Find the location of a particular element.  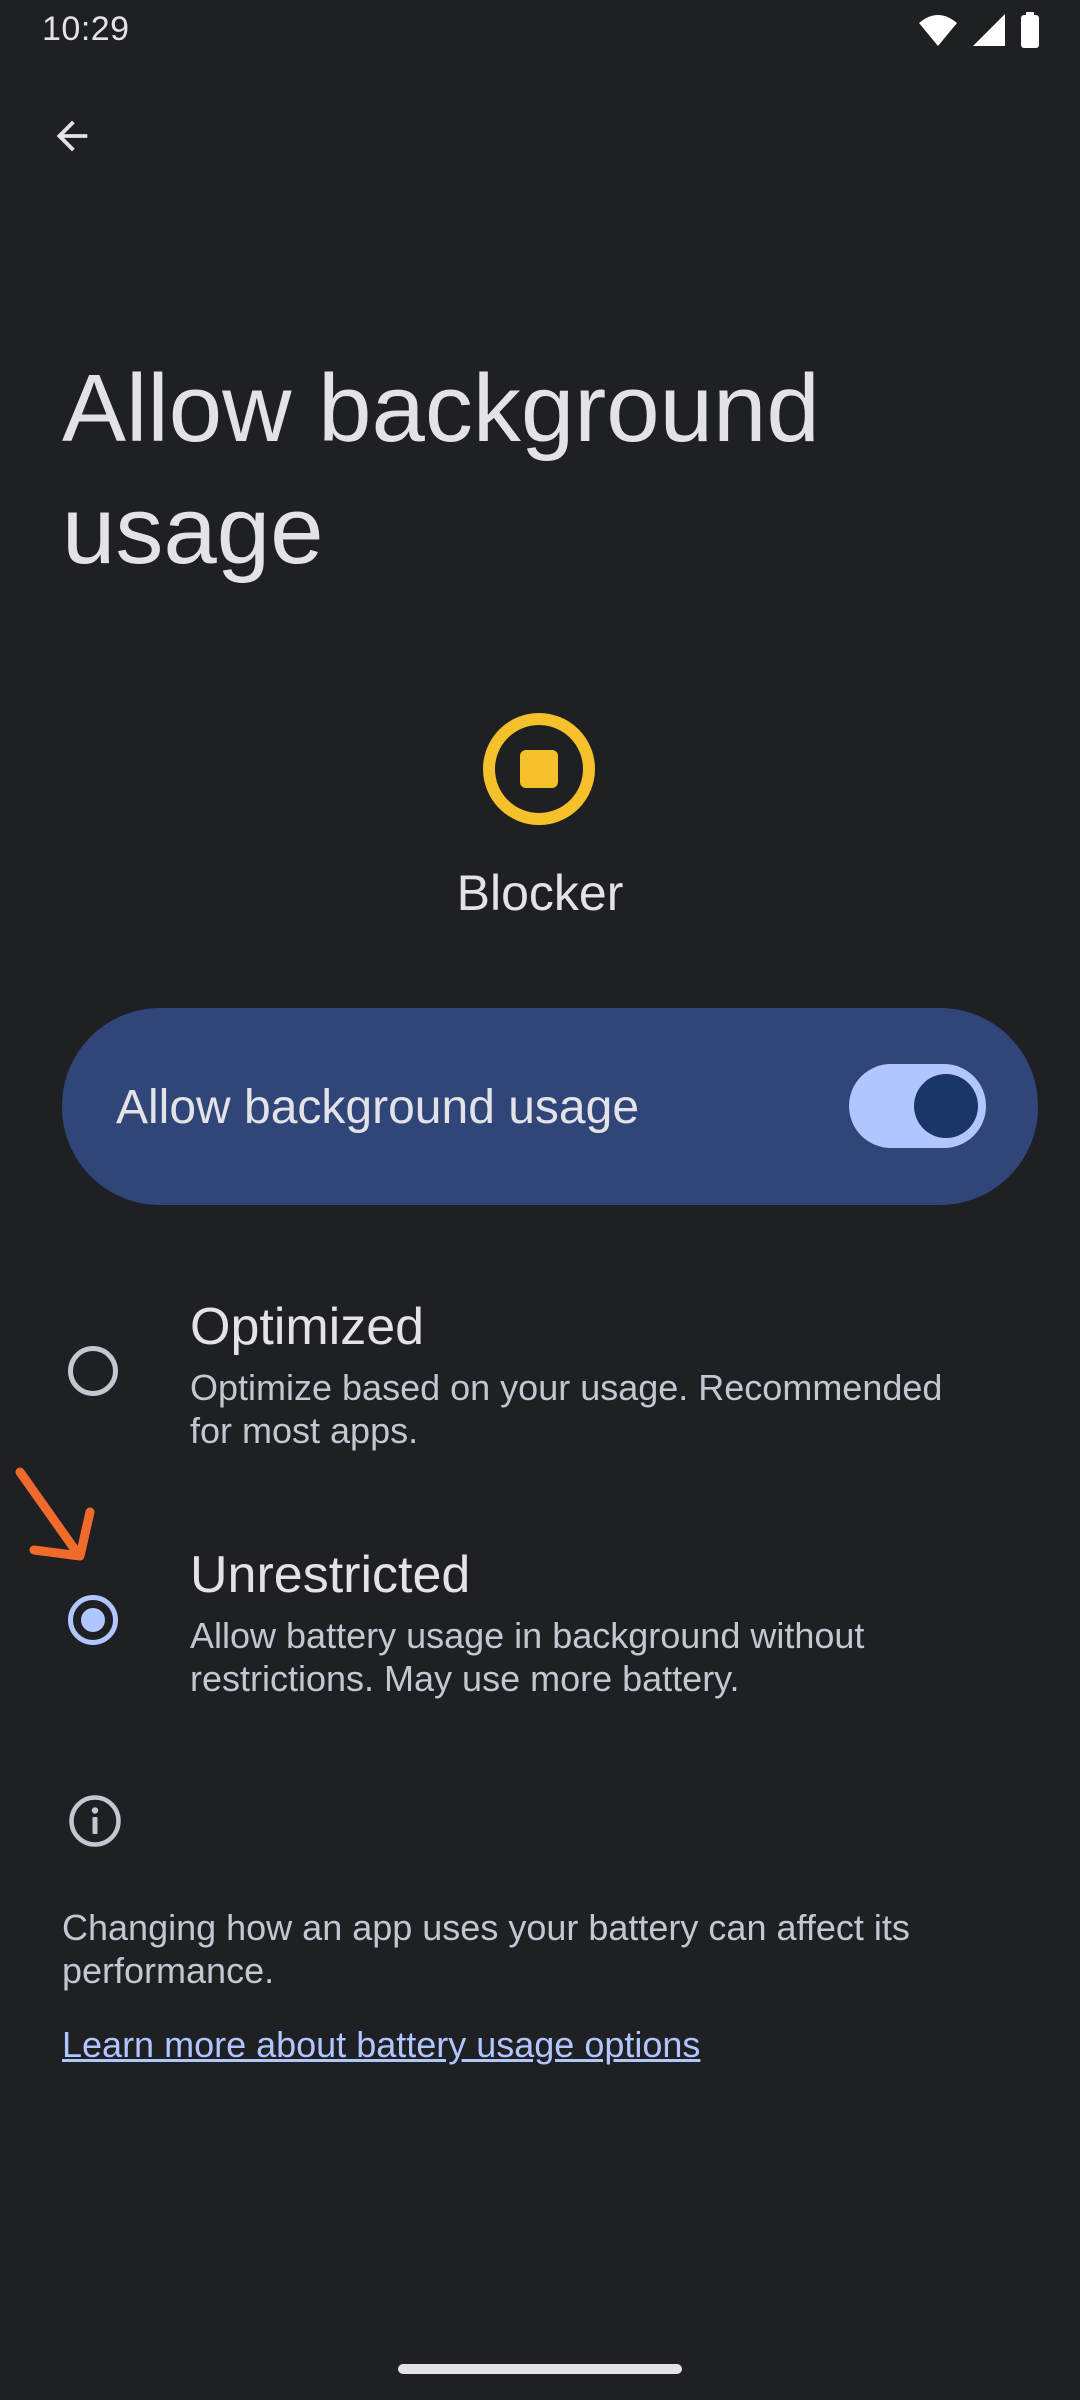

option-title: Optimized is located at coordinates (307, 1327).